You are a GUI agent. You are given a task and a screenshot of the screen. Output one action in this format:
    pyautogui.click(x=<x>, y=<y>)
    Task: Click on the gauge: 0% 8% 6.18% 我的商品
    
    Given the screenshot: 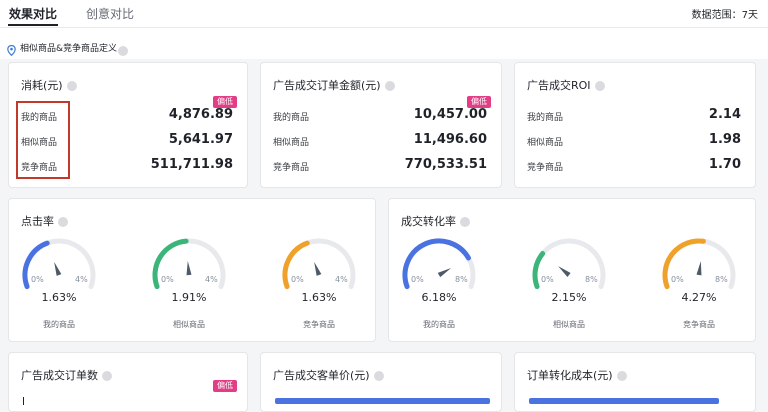 What is the action you would take?
    pyautogui.click(x=449, y=295)
    